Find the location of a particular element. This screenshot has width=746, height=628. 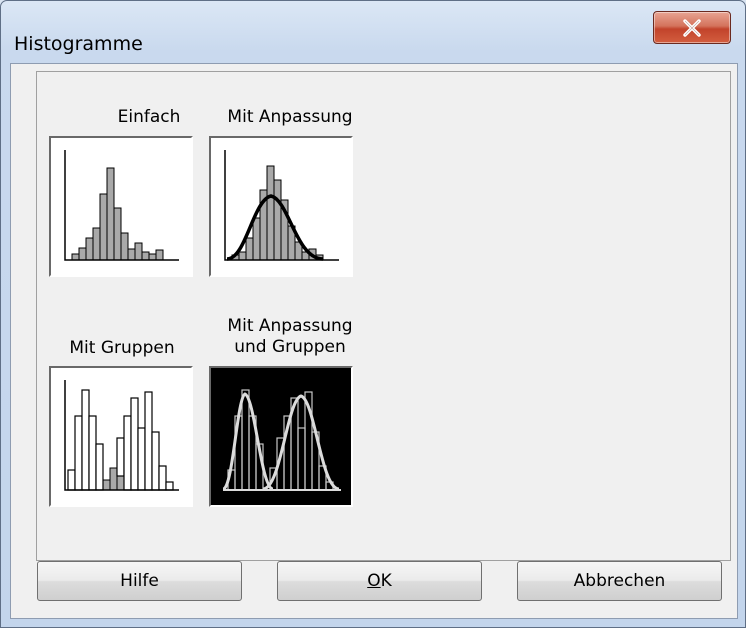

simple-histogram-icon is located at coordinates (121, 205).